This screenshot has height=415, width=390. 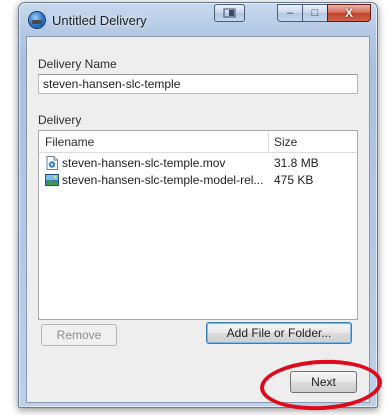 What do you see at coordinates (268, 141) in the screenshot?
I see `column-divider` at bounding box center [268, 141].